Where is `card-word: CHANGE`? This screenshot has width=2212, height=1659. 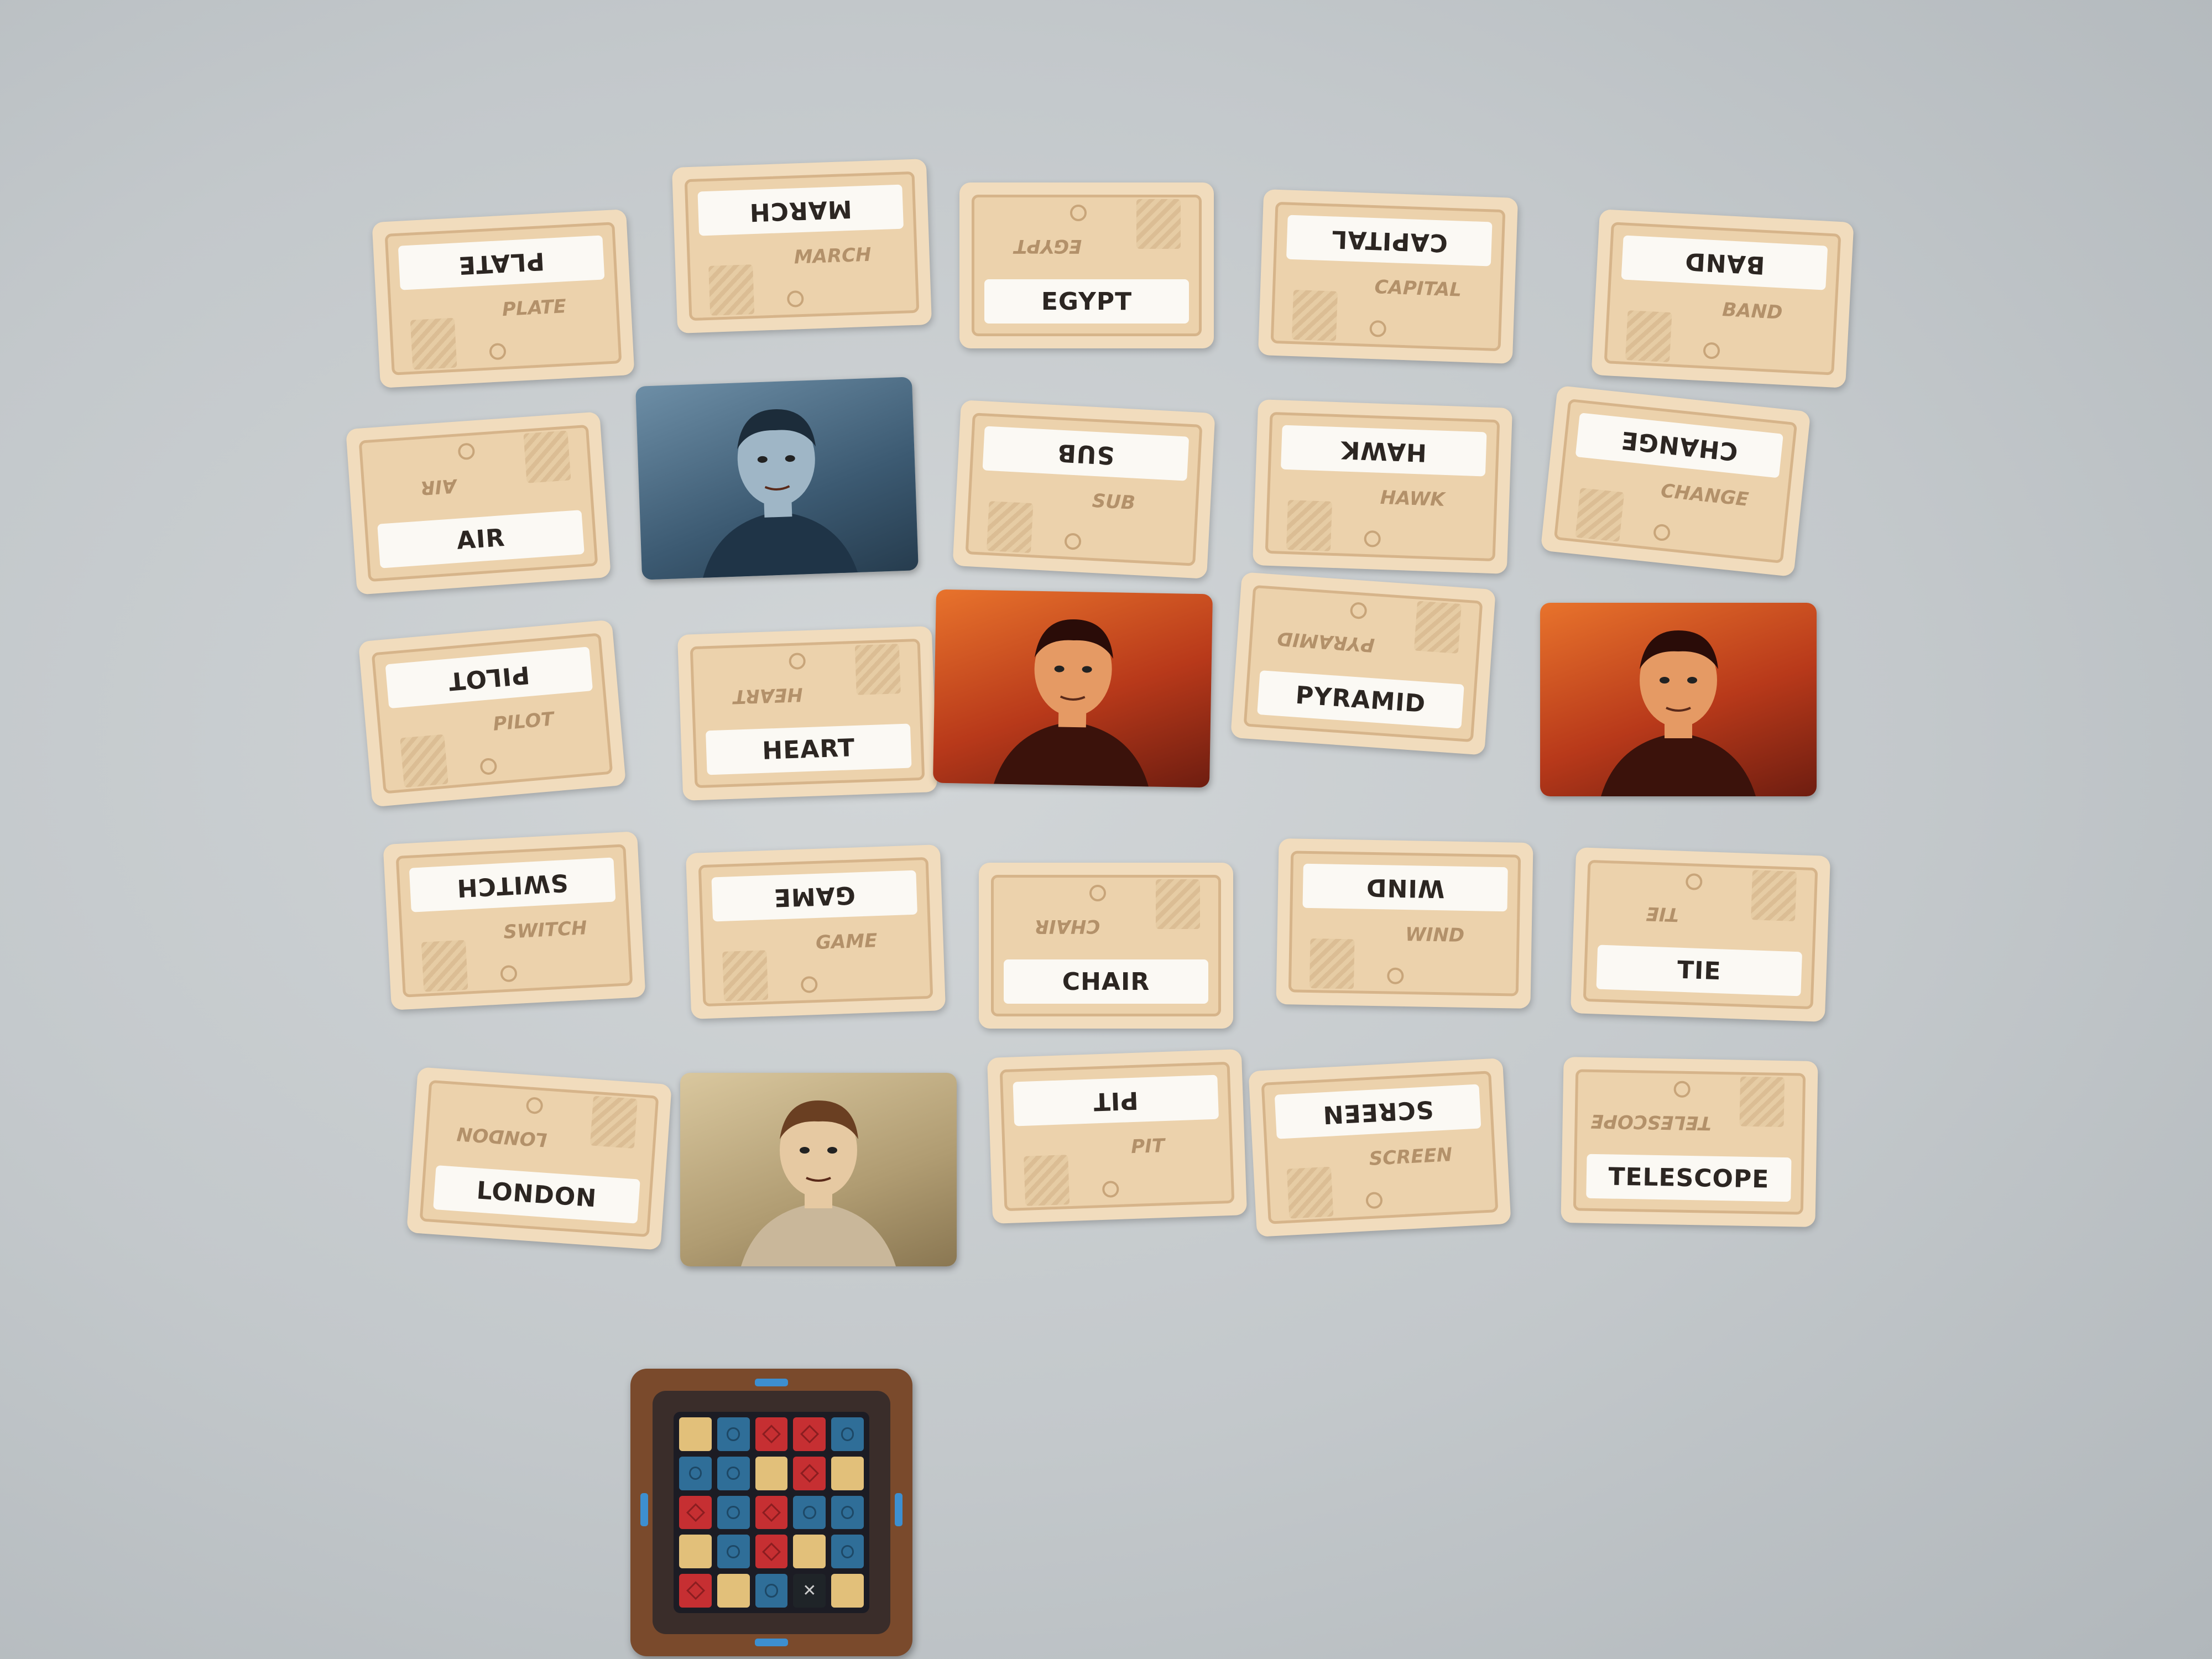 card-word: CHANGE is located at coordinates (1679, 446).